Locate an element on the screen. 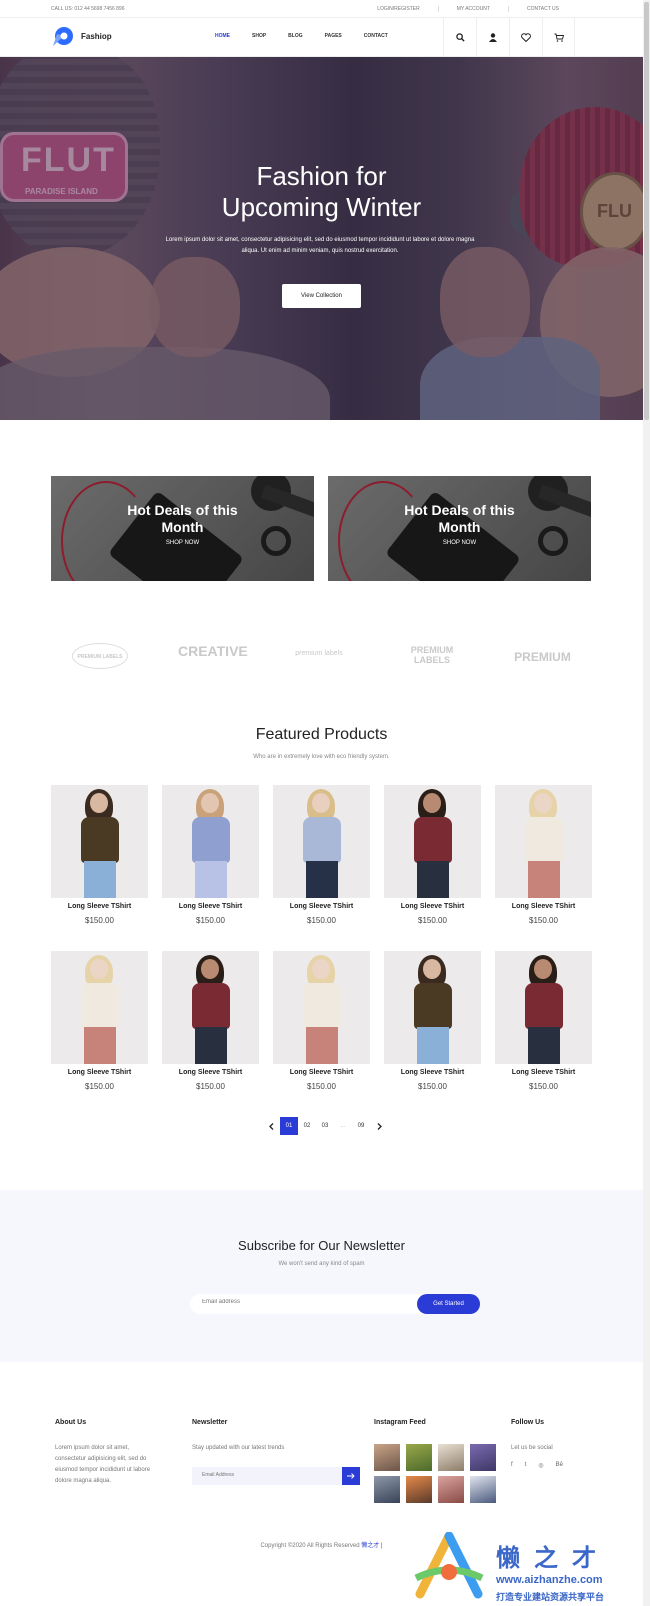  contact-us-link: CONTACT US is located at coordinates (542, 9).